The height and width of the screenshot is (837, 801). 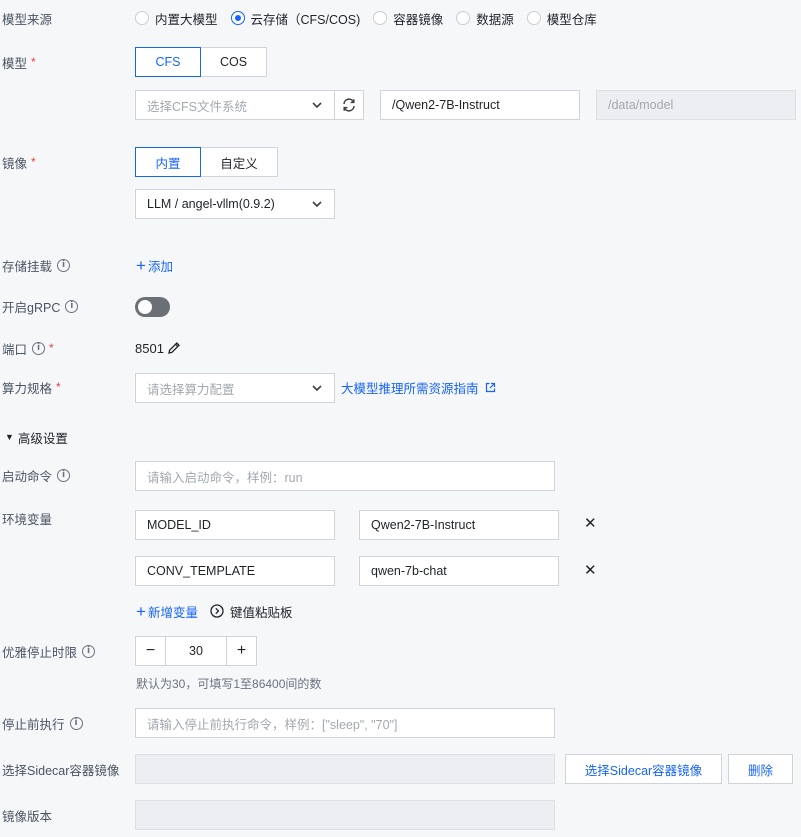 I want to click on env-key-input: MODEL_ID, so click(x=235, y=525).